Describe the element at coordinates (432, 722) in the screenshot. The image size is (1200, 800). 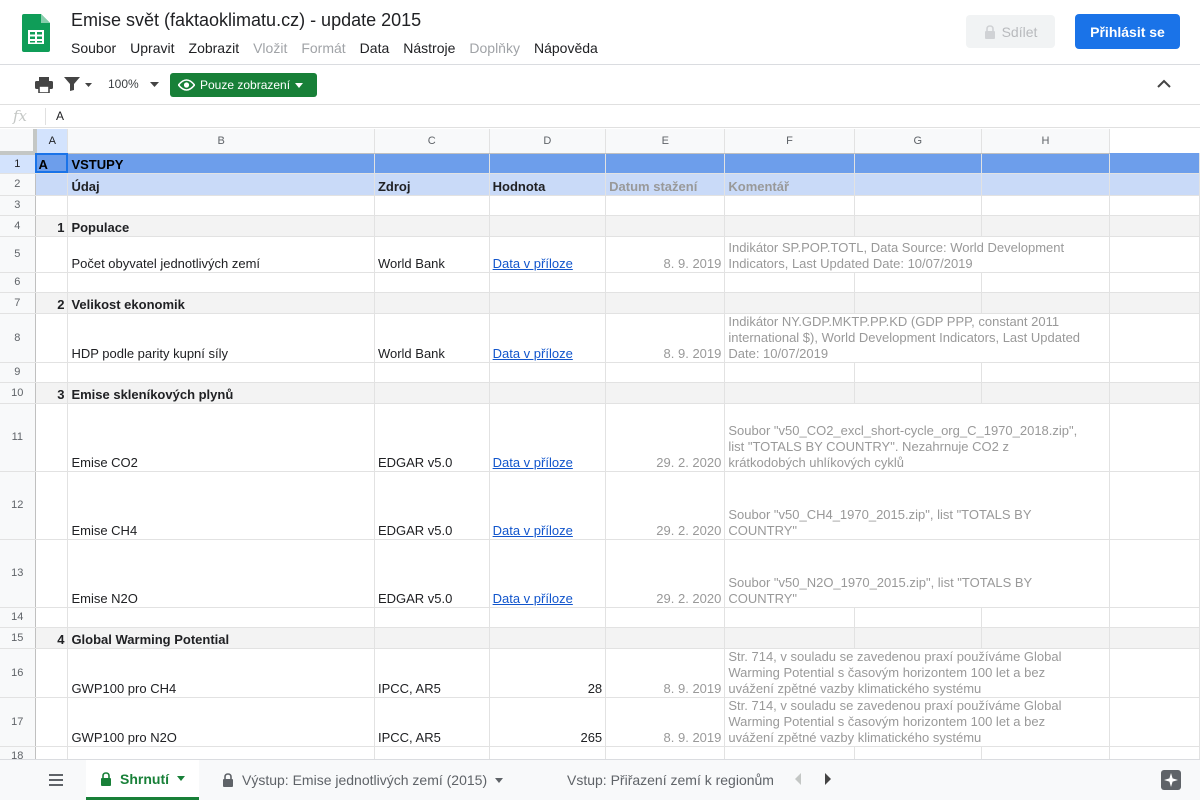
I see `cell-c: IPCC, AR5` at that location.